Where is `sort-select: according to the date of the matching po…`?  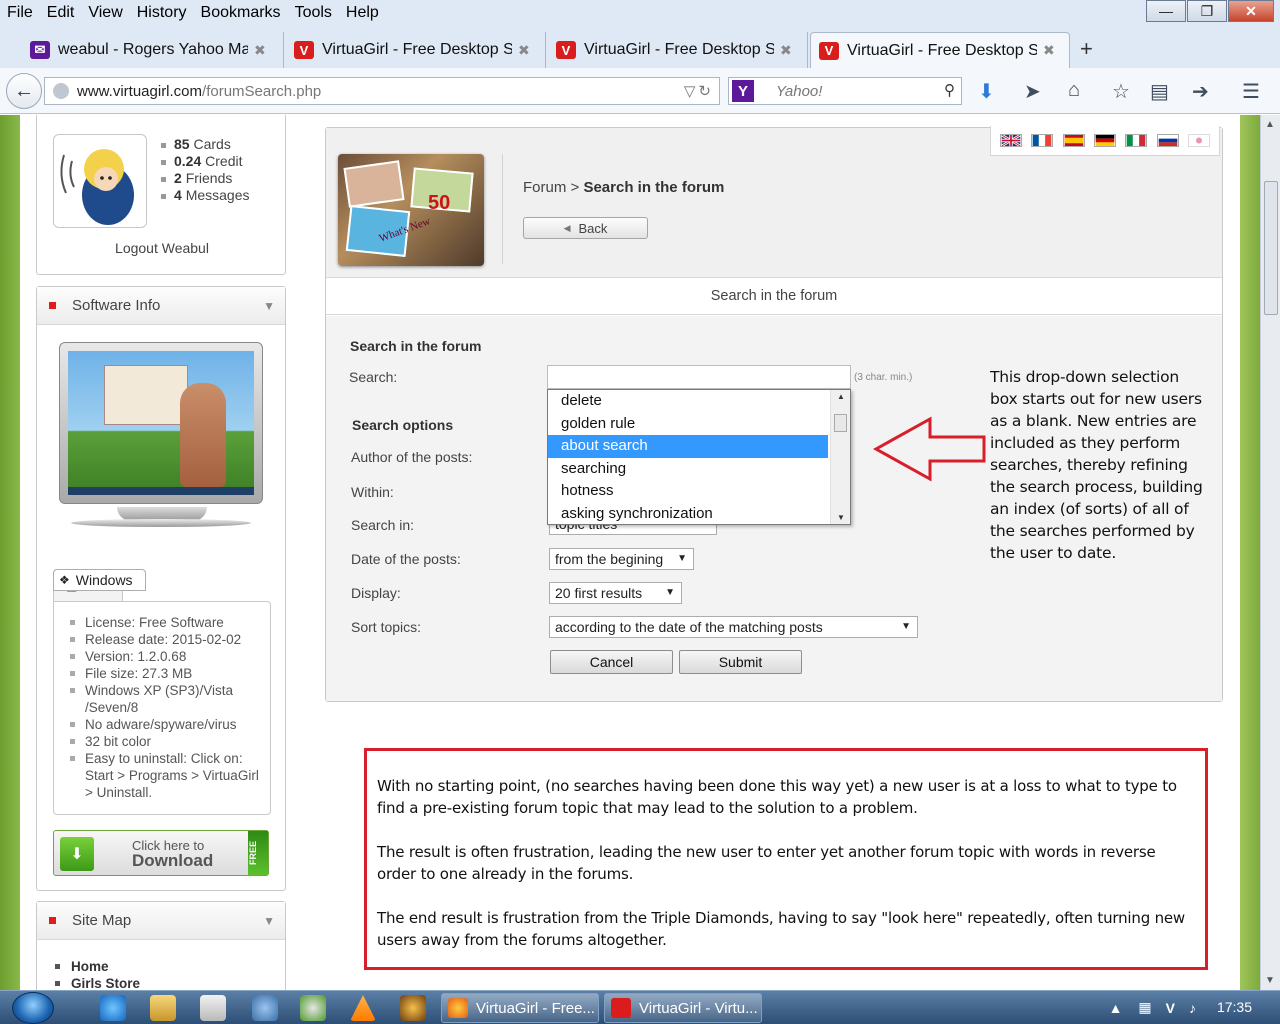
sort-select: according to the date of the matching po… is located at coordinates (733, 627).